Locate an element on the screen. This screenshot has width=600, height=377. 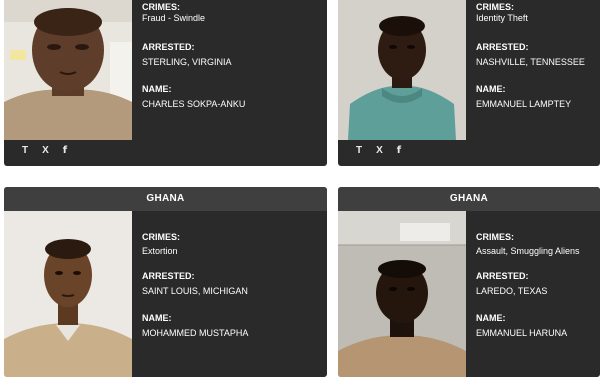
name-value: EMMANUEL HARUNA is located at coordinates (522, 333).